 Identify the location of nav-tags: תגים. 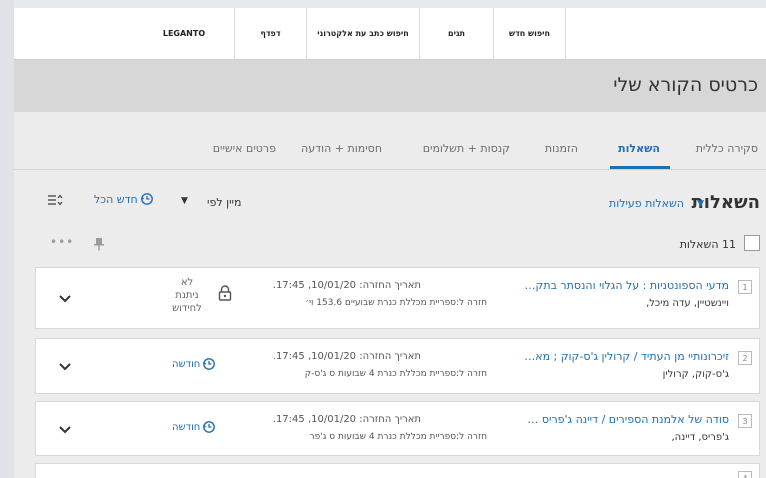
(456, 33).